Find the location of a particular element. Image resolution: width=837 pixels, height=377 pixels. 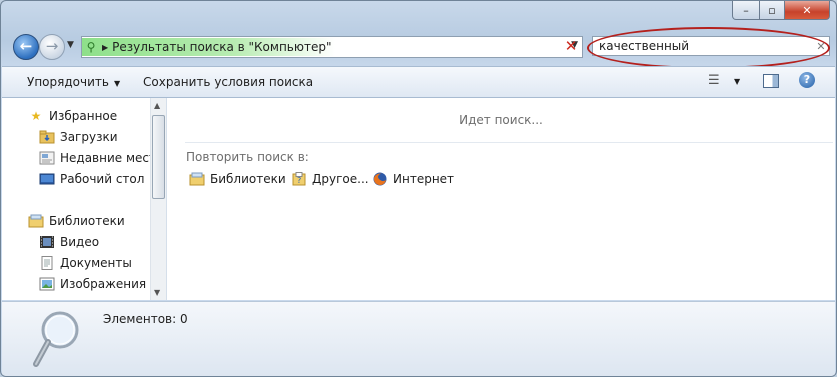

scroll-down-icon: ▼ is located at coordinates (157, 292).